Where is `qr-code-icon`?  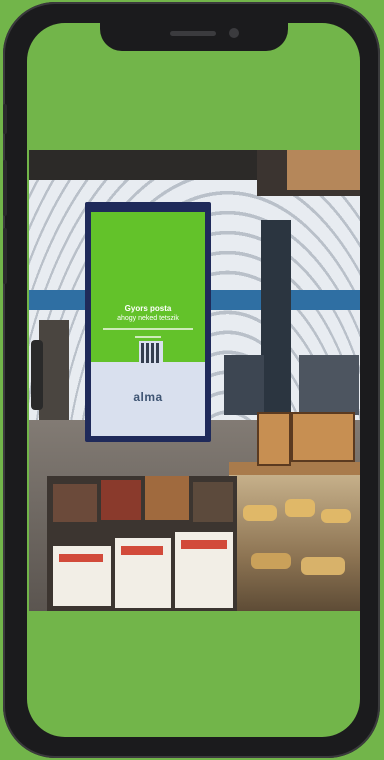
qr-code-icon is located at coordinates (151, 353).